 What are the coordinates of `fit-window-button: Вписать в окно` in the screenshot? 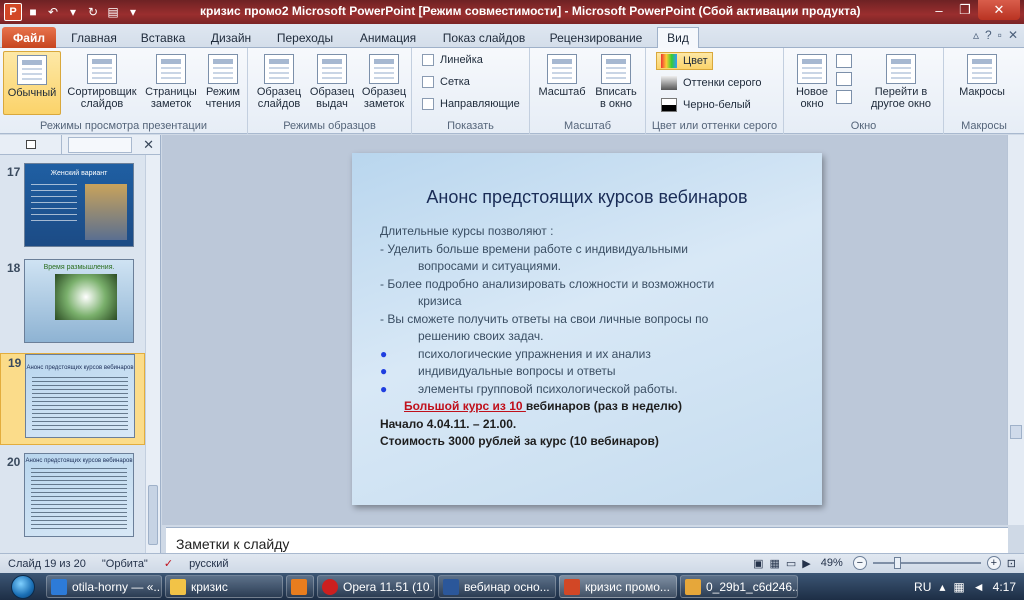 It's located at (616, 83).